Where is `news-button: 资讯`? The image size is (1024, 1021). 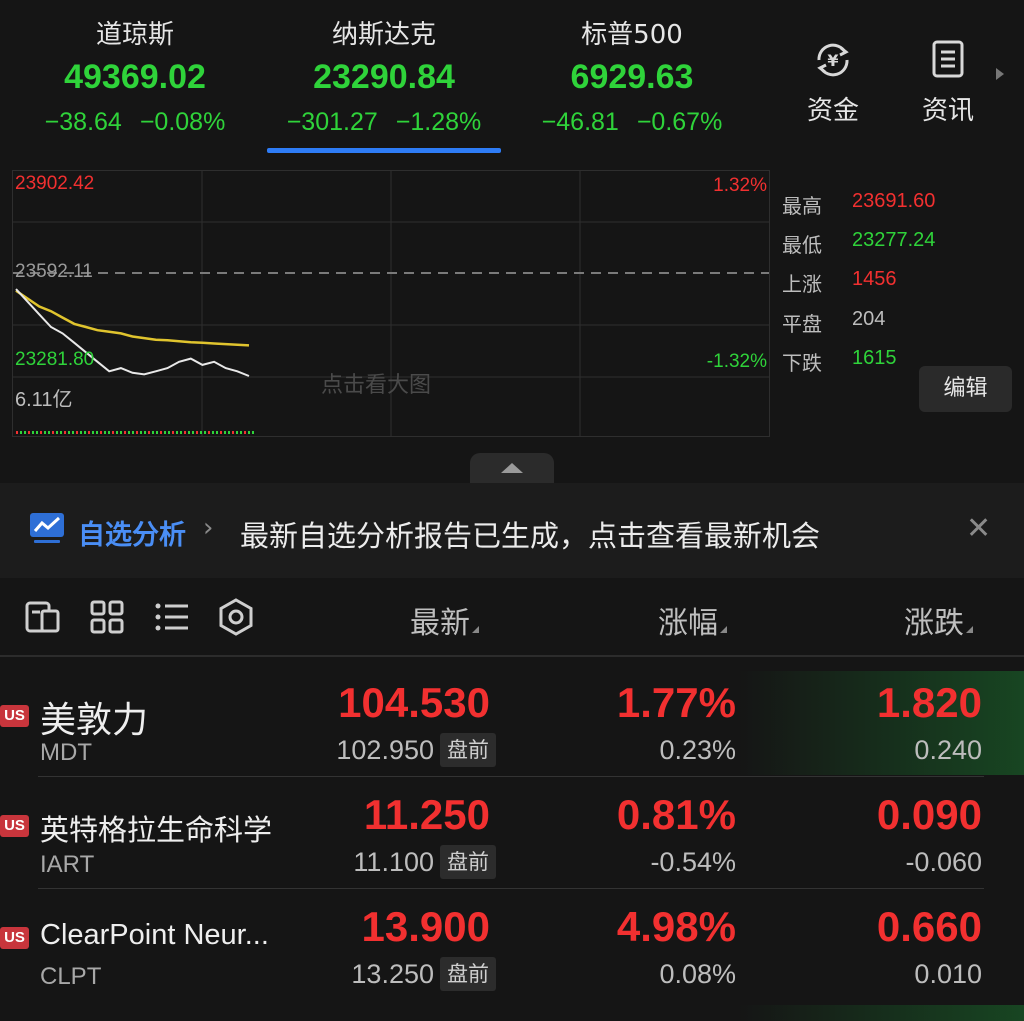
news-button: 资讯 is located at coordinates (948, 82).